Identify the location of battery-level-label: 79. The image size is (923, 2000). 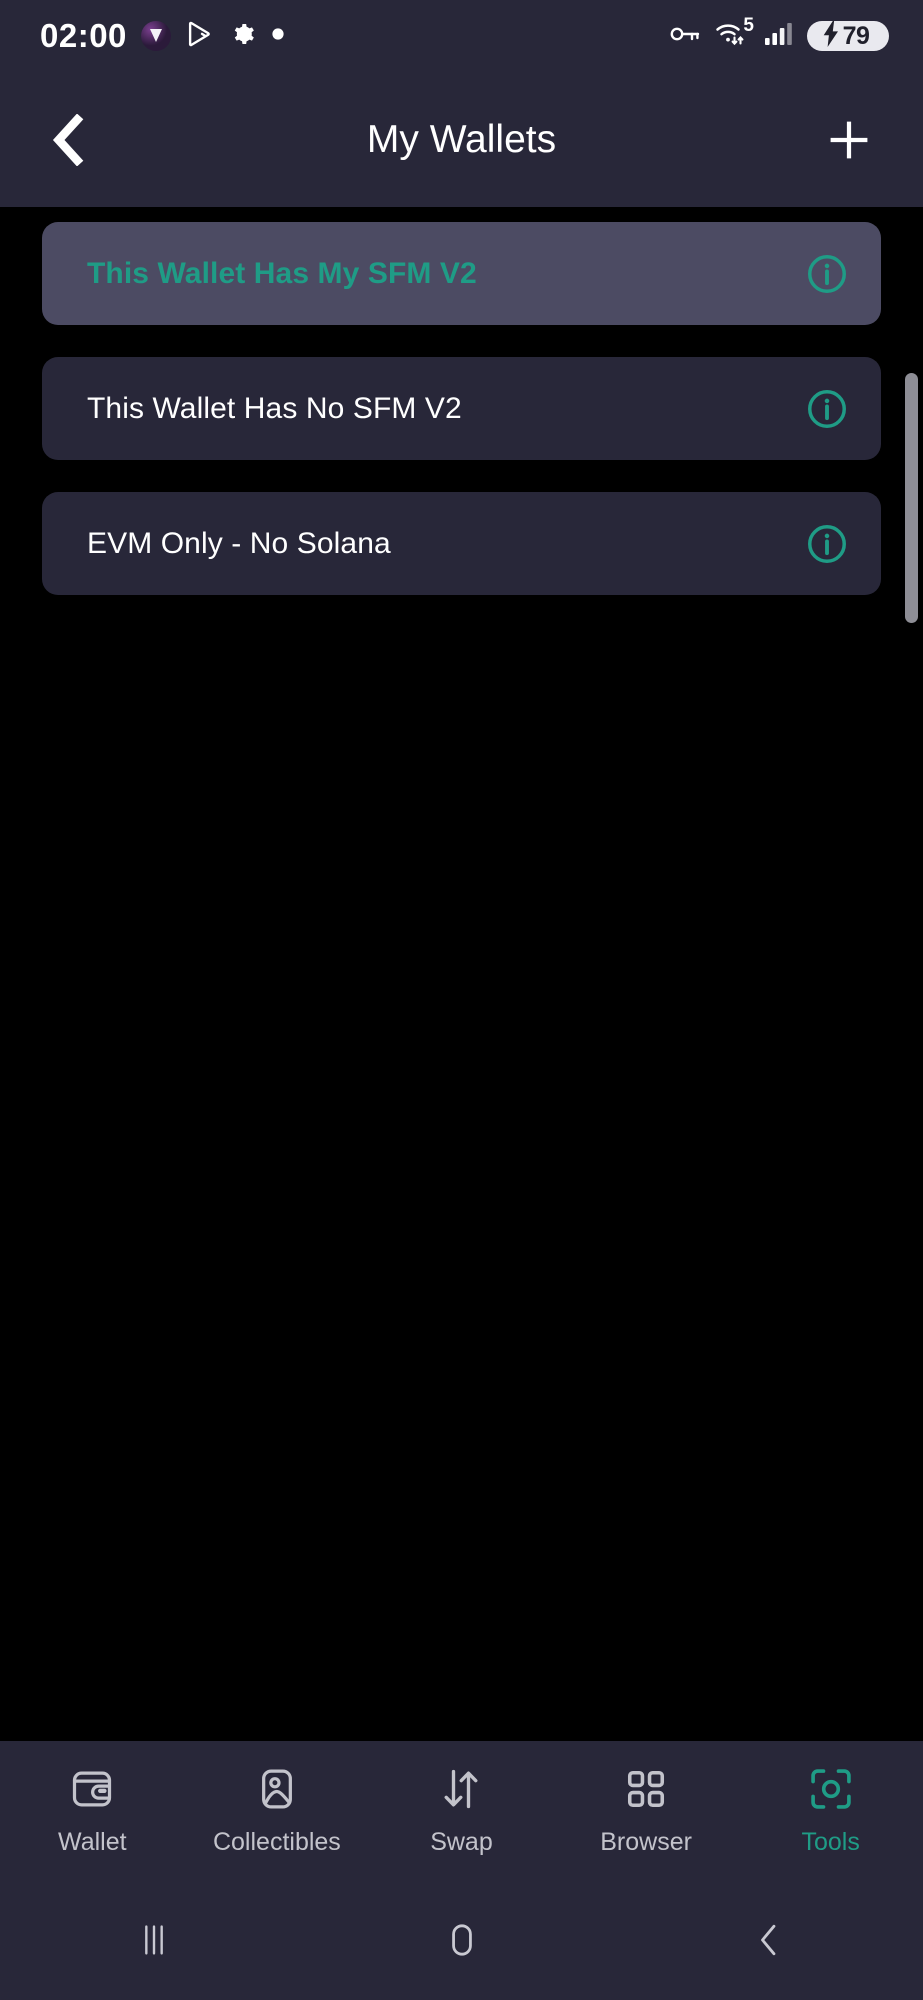
(856, 35).